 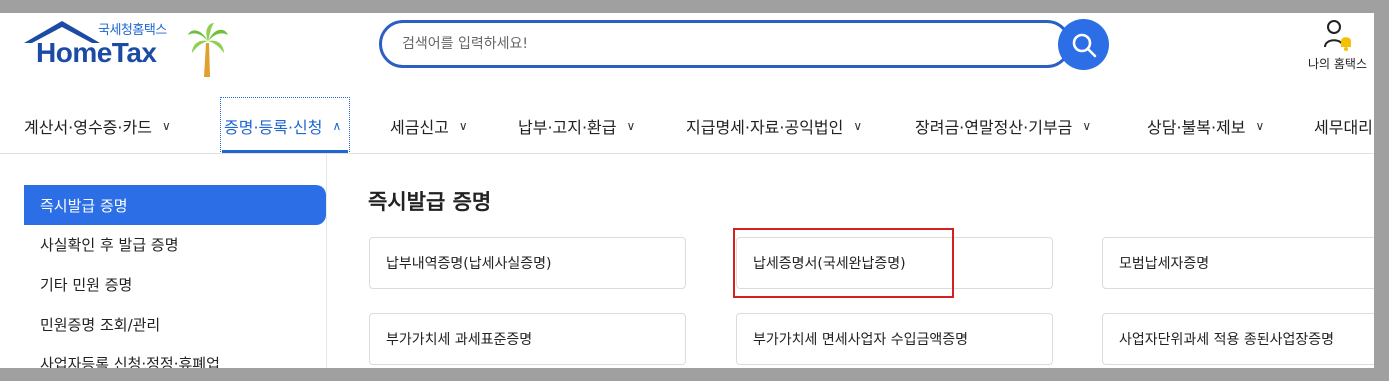 I want to click on nav-label: 납부·고지·환급, so click(x=567, y=127).